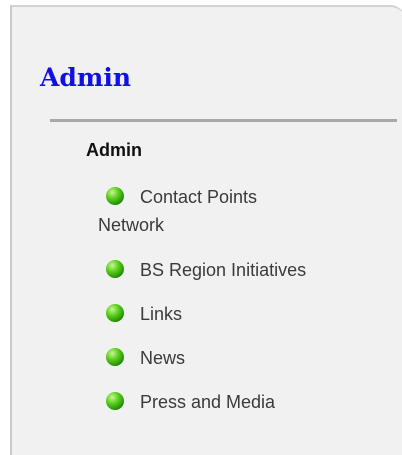  What do you see at coordinates (131, 225) in the screenshot?
I see `nav-item-label-line2: Network` at bounding box center [131, 225].